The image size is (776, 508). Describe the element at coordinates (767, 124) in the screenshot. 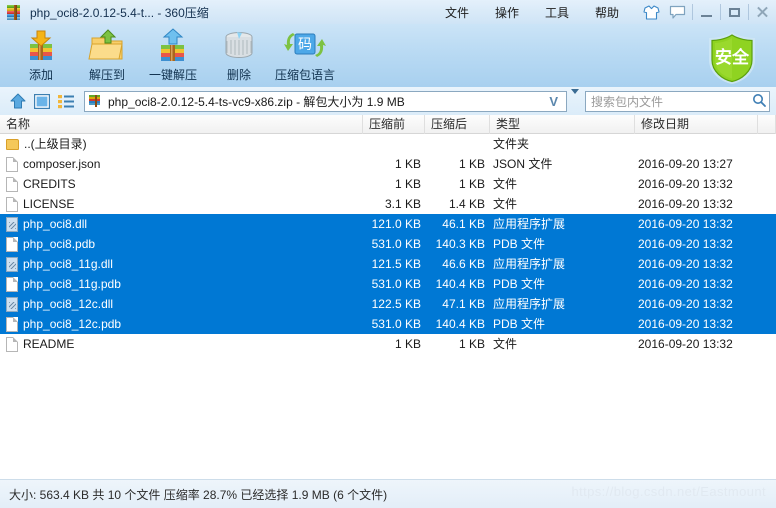

I see `column-header-spacer` at that location.